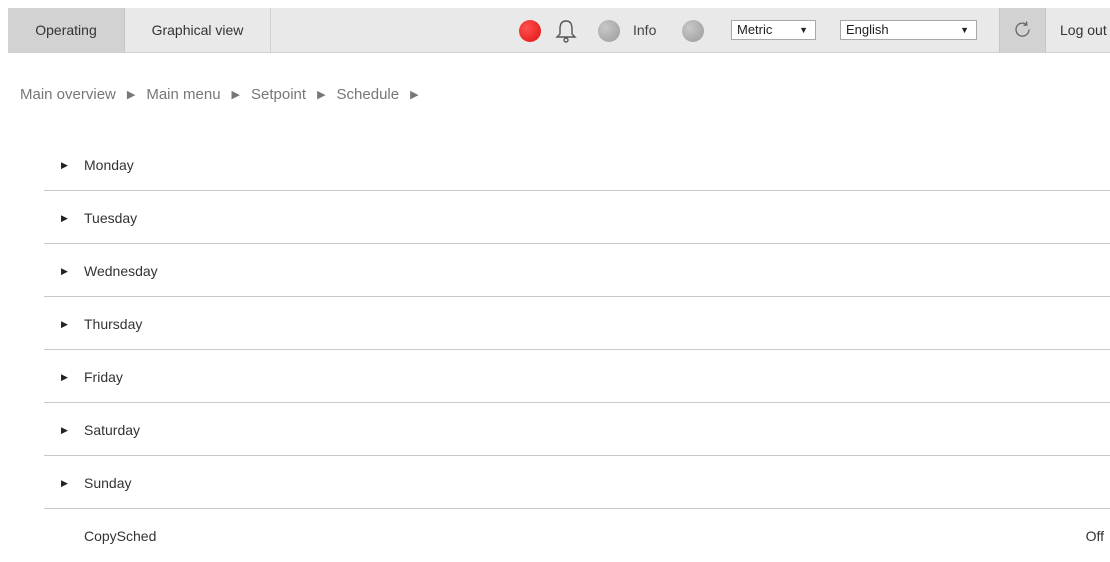 This screenshot has width=1110, height=562. What do you see at coordinates (68, 94) in the screenshot?
I see `breadcrumb-item: Main overview` at bounding box center [68, 94].